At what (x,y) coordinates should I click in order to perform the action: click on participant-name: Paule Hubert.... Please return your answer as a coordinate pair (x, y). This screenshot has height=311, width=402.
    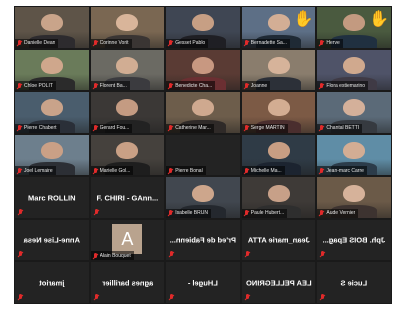
    Looking at the image, I should click on (267, 213).